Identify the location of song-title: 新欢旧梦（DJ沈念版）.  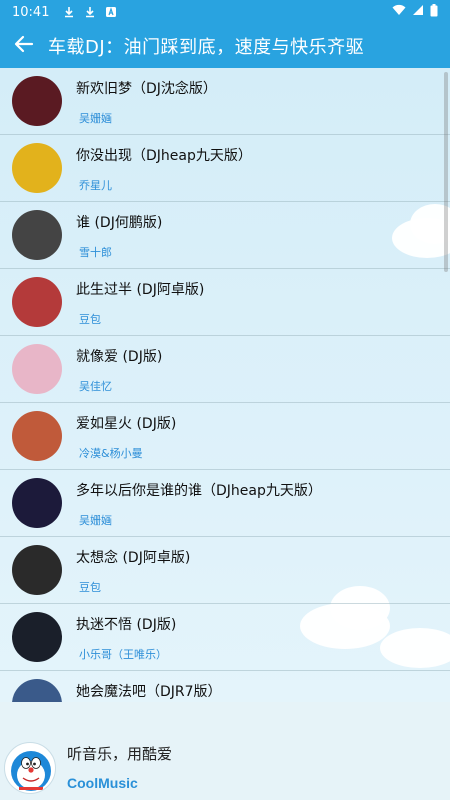
(146, 88).